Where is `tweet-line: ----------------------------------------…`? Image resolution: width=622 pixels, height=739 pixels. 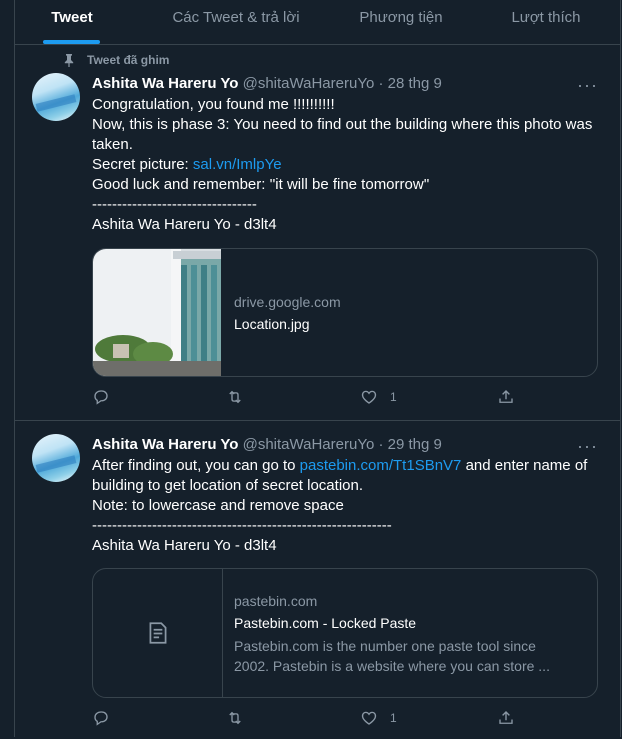
tweet-line: ----------------------------------------… is located at coordinates (242, 525).